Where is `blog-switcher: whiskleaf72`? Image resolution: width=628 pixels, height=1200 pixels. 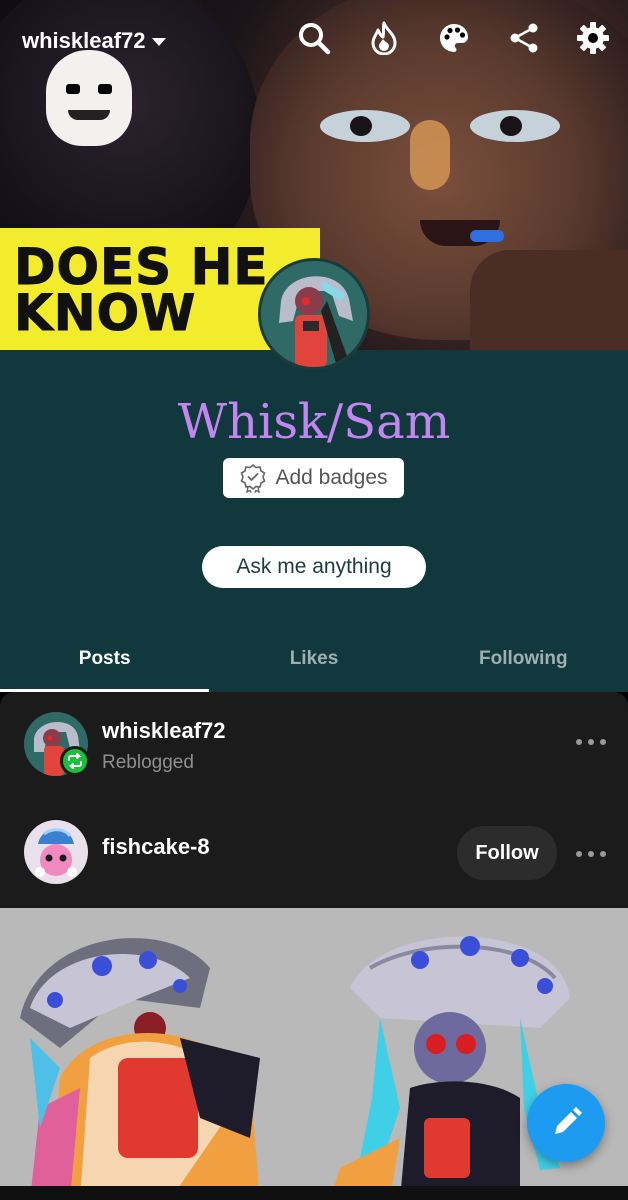
blog-switcher: whiskleaf72 is located at coordinates (94, 41).